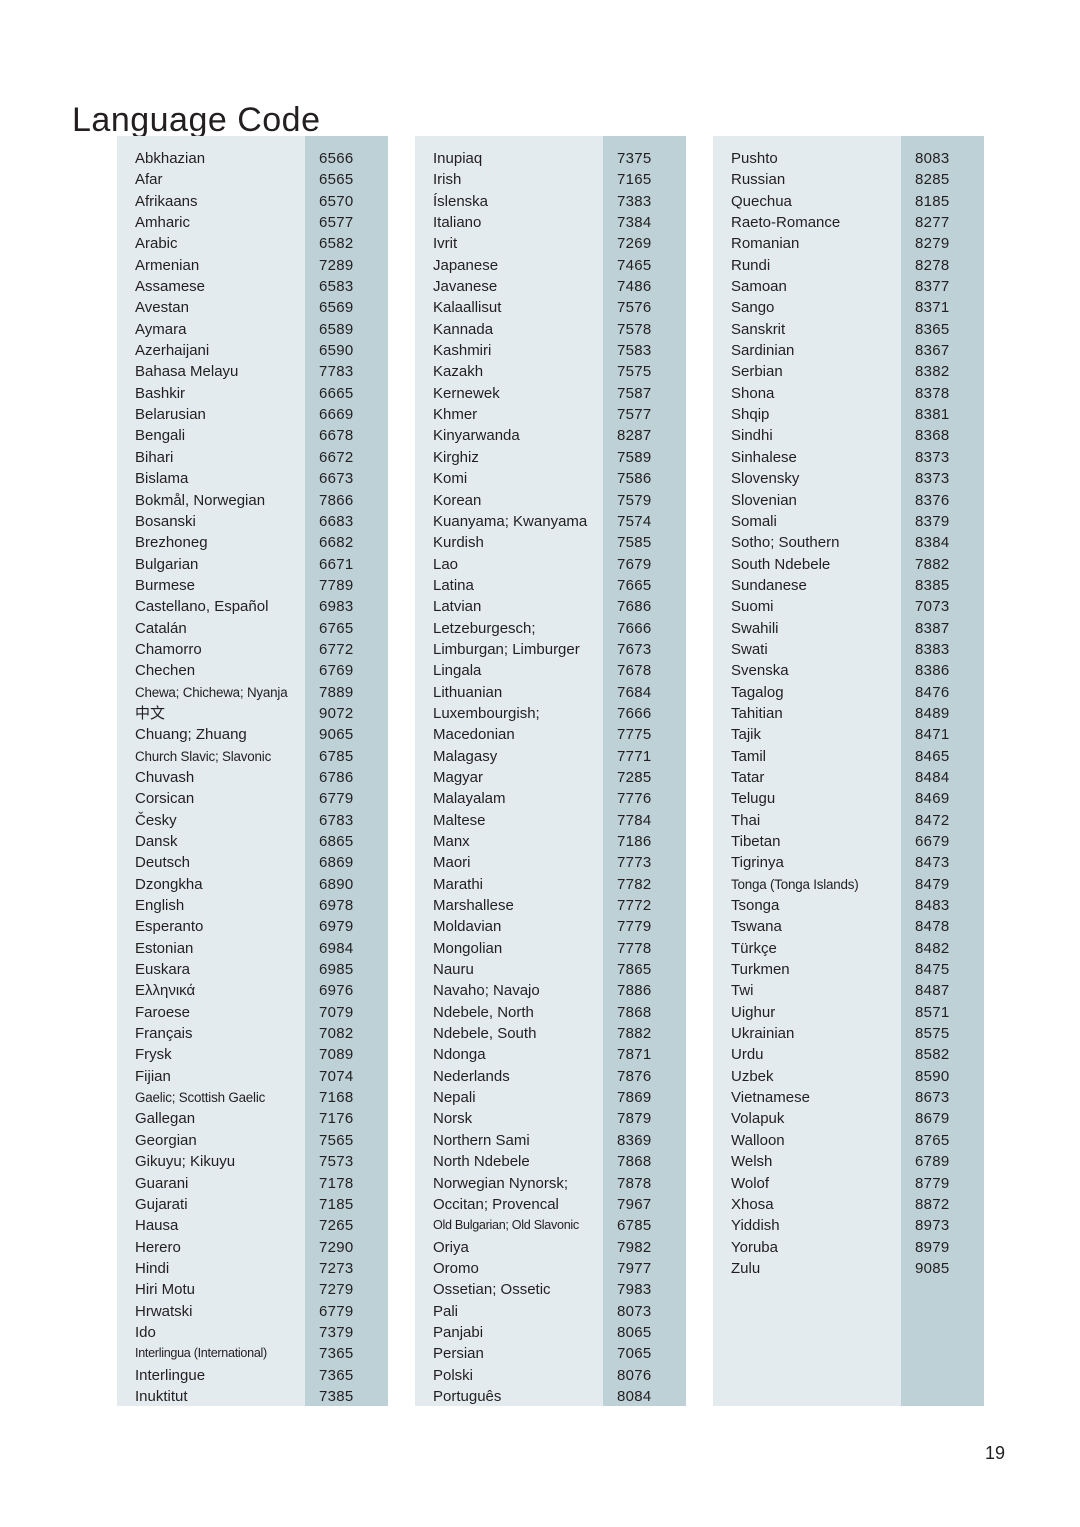 Image resolution: width=1080 pixels, height=1527 pixels. I want to click on language-name: Old Bulgarian; Old Slavonic, so click(506, 1225).